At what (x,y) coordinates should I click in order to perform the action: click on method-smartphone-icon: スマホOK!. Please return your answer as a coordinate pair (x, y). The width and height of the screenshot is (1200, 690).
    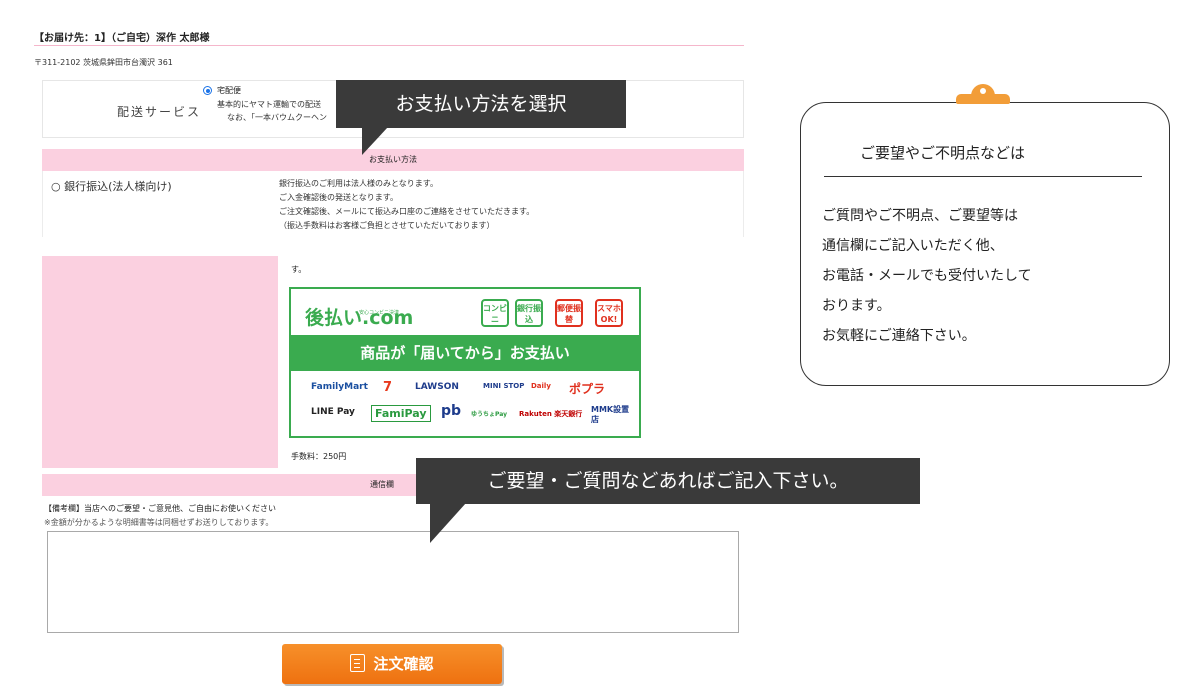
    Looking at the image, I should click on (609, 313).